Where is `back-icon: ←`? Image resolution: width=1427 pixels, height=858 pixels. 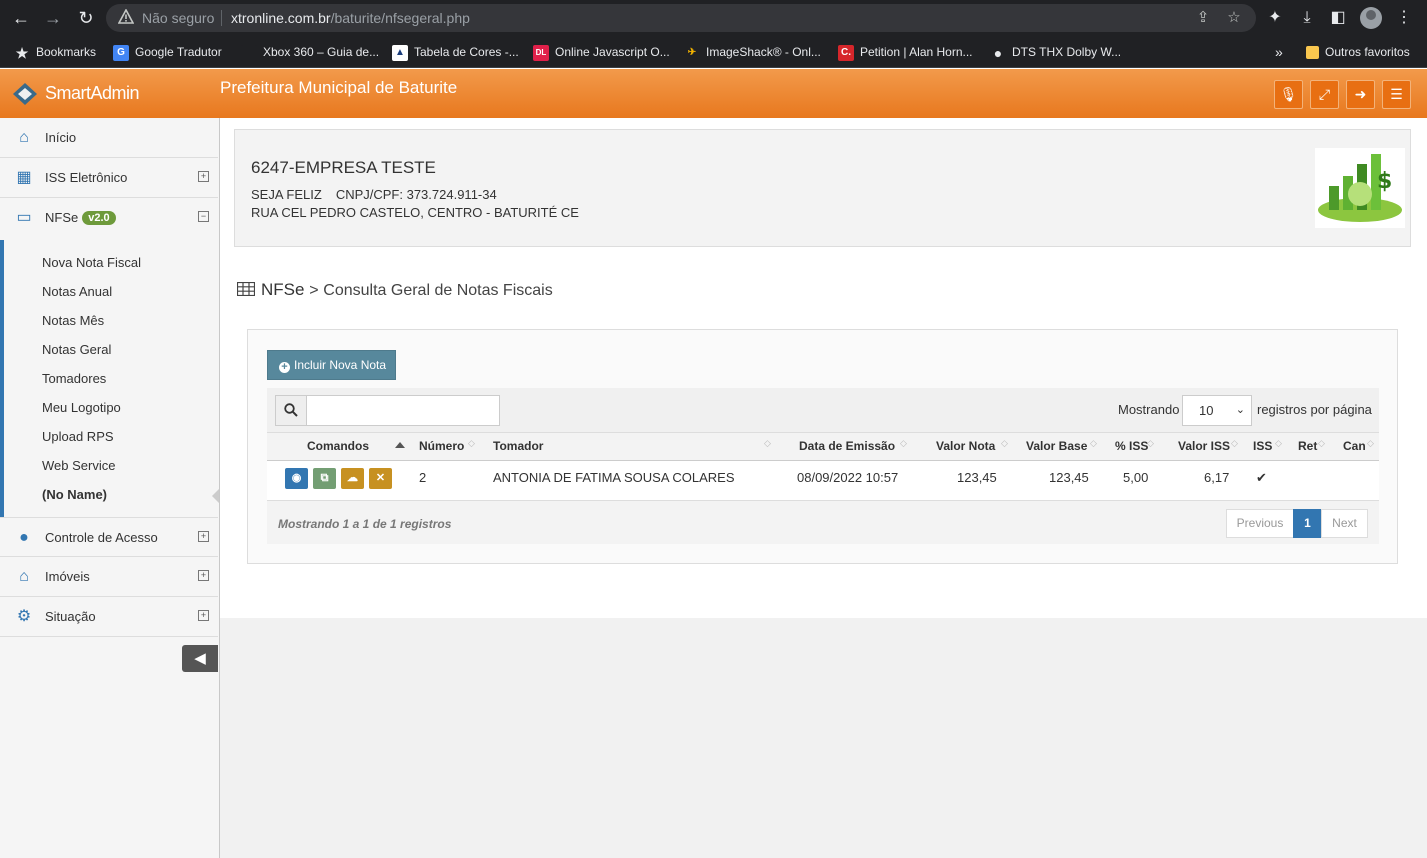 back-icon: ← is located at coordinates (21, 18).